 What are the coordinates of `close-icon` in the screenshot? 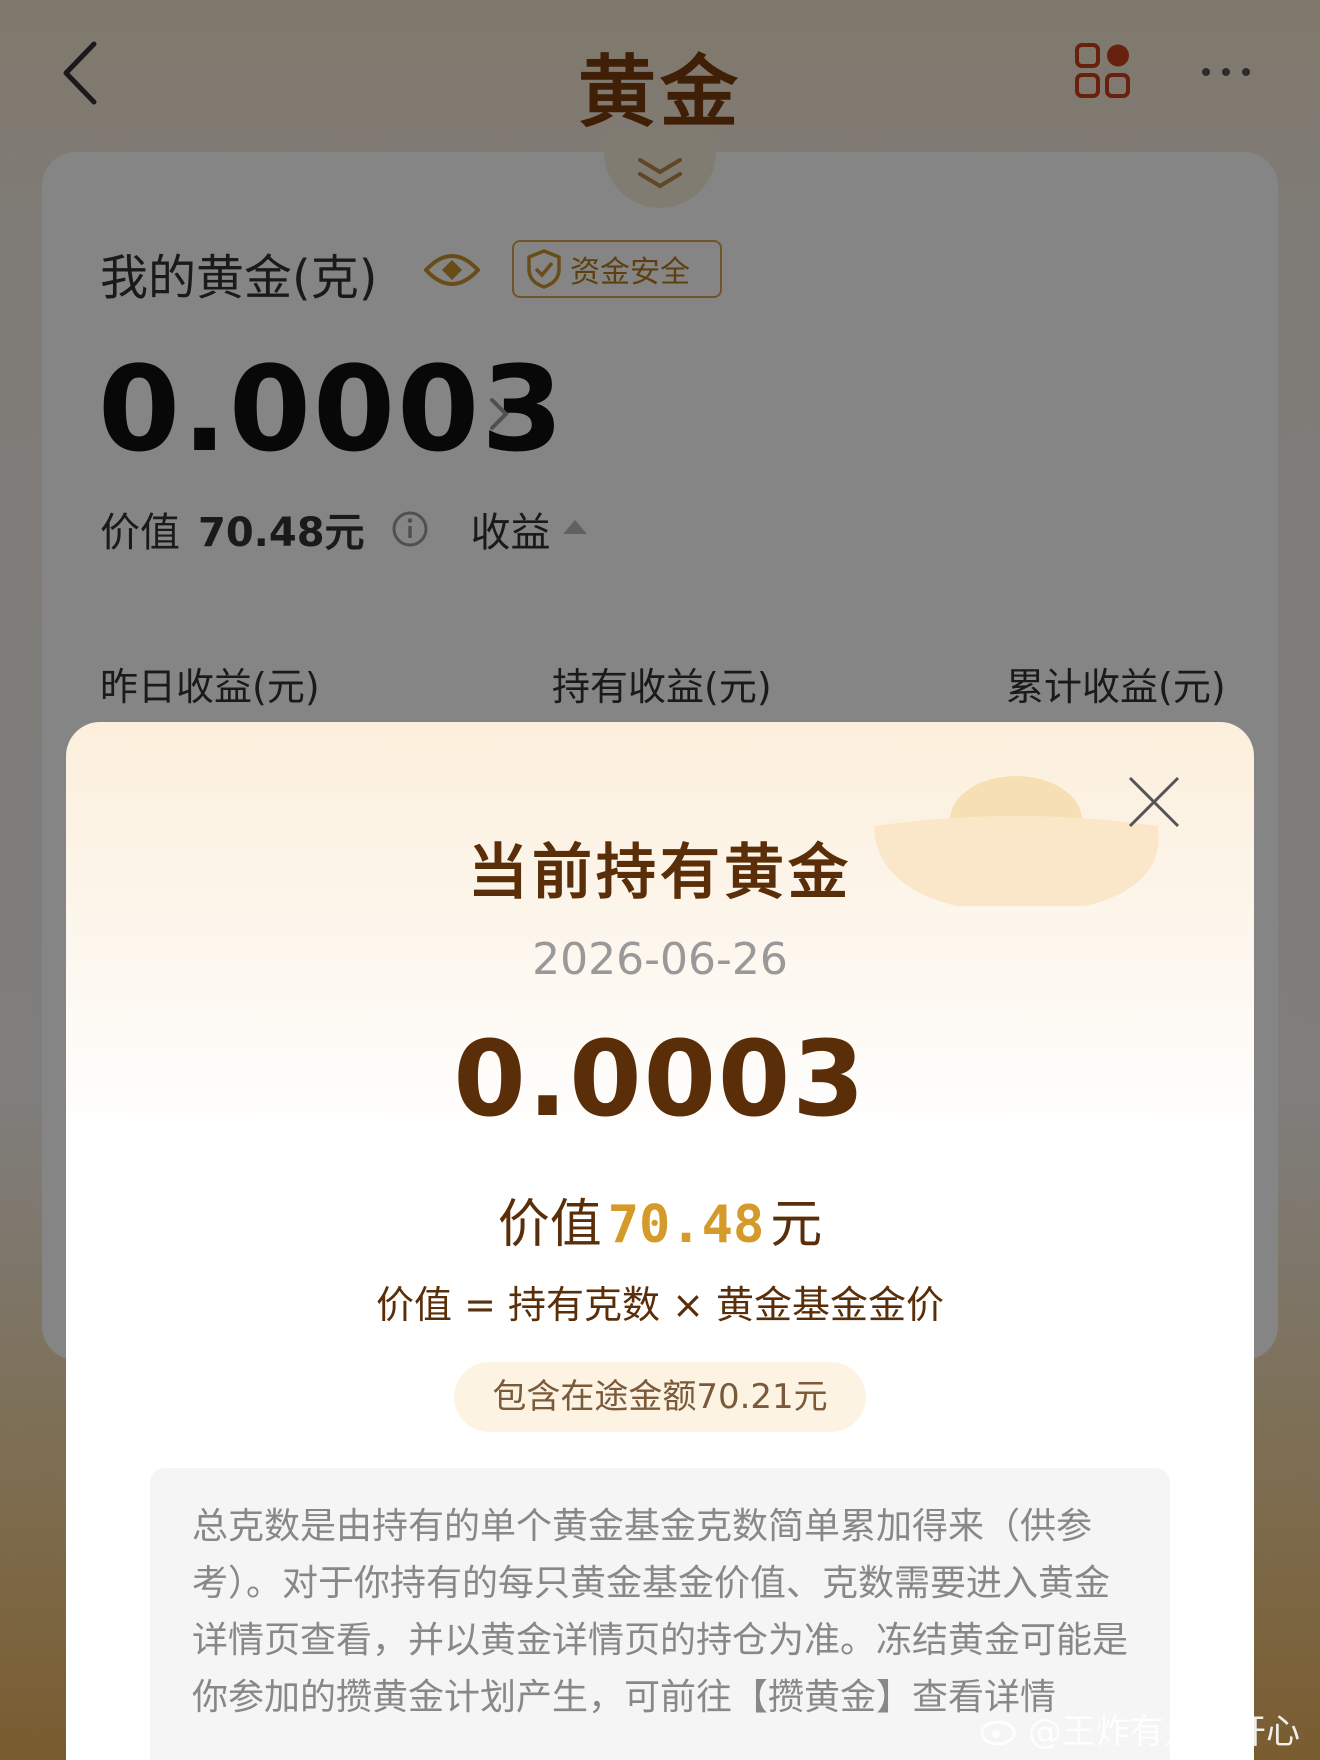 It's located at (1154, 802).